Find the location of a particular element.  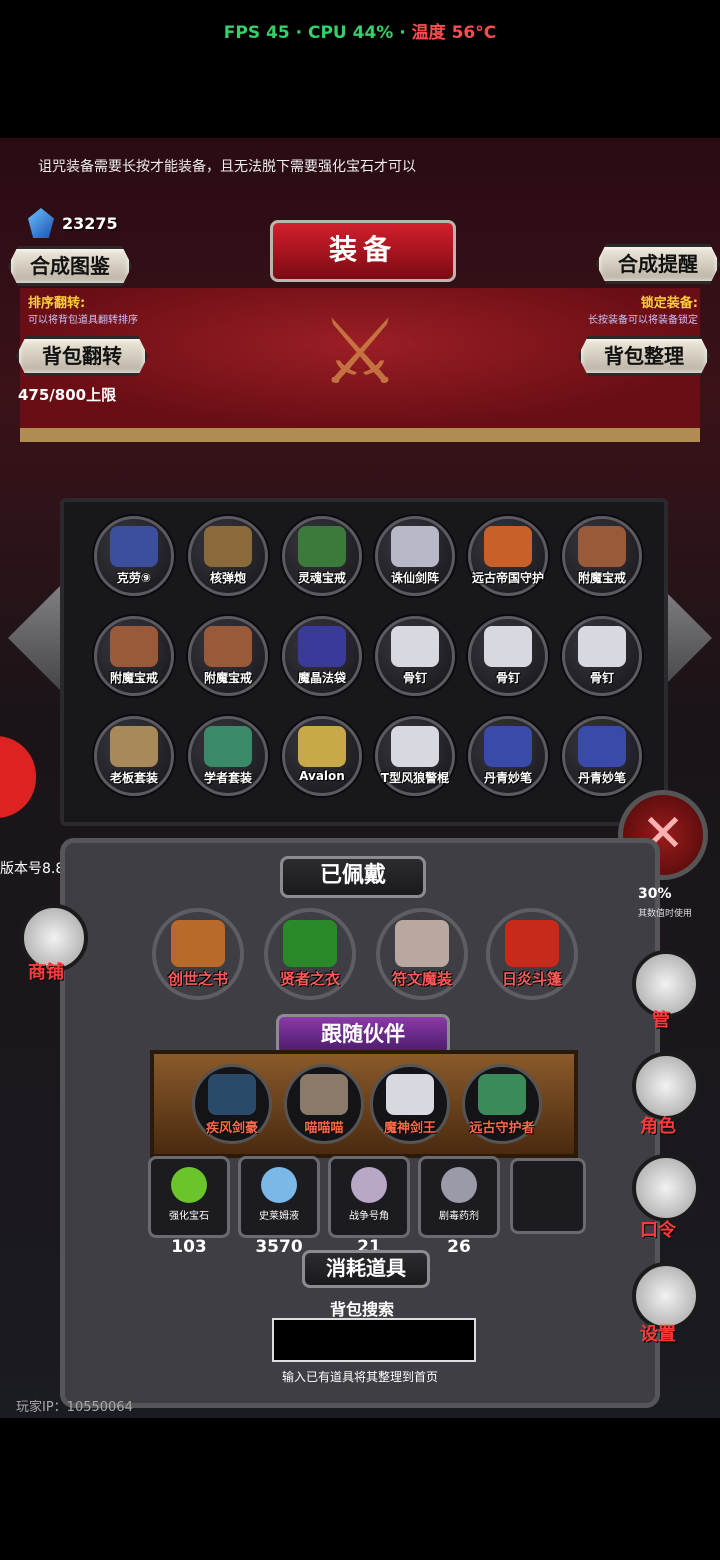

item-label: 克劳⑨ is located at coordinates (134, 578).